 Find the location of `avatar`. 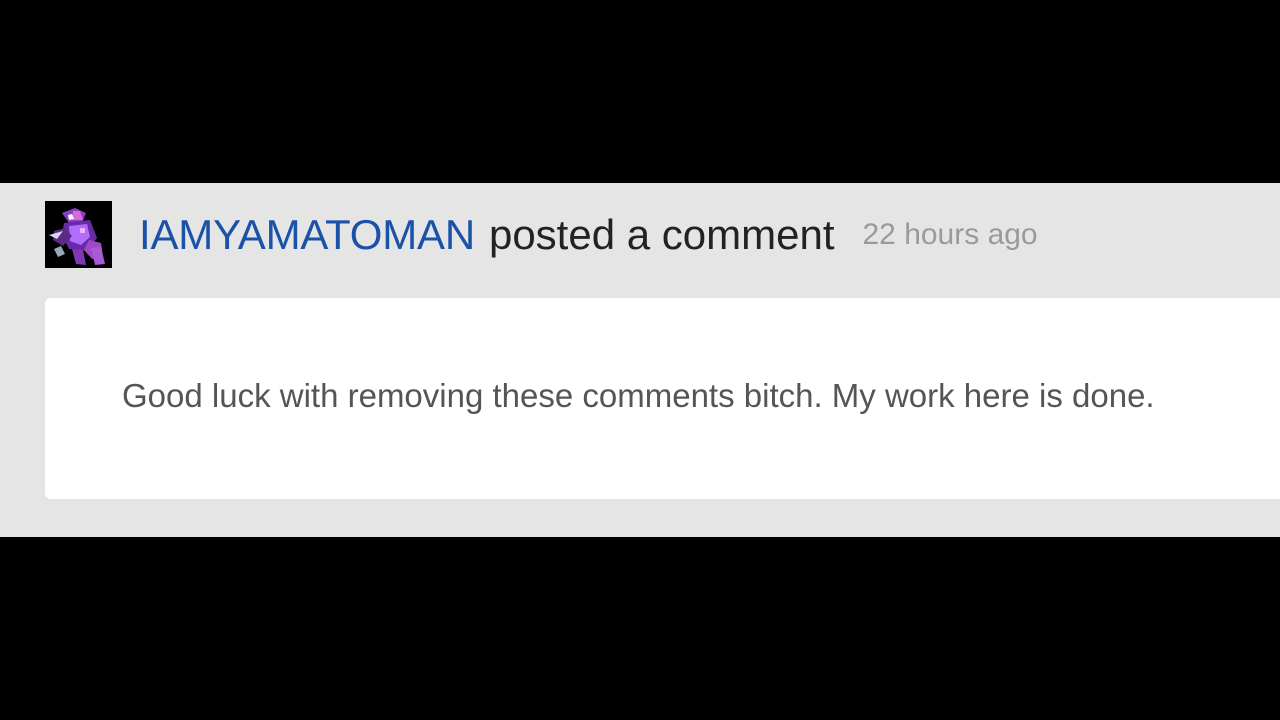

avatar is located at coordinates (78, 234).